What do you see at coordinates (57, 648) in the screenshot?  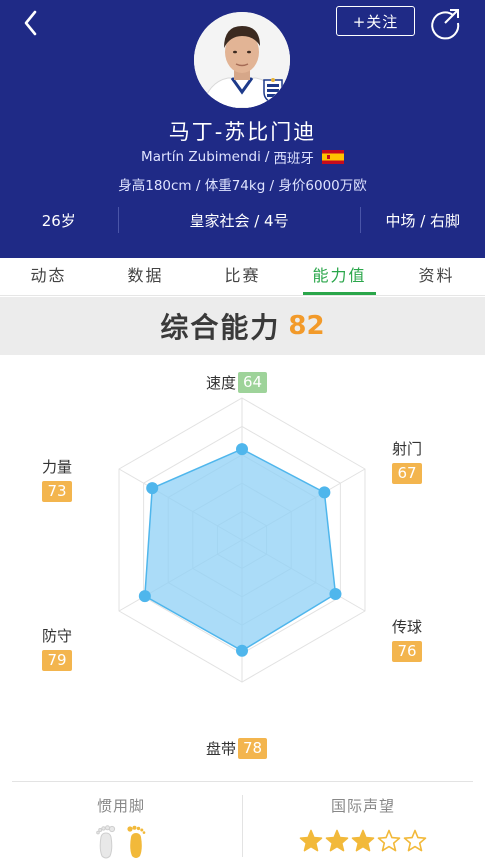 I see `stat-defending: 防守 79` at bounding box center [57, 648].